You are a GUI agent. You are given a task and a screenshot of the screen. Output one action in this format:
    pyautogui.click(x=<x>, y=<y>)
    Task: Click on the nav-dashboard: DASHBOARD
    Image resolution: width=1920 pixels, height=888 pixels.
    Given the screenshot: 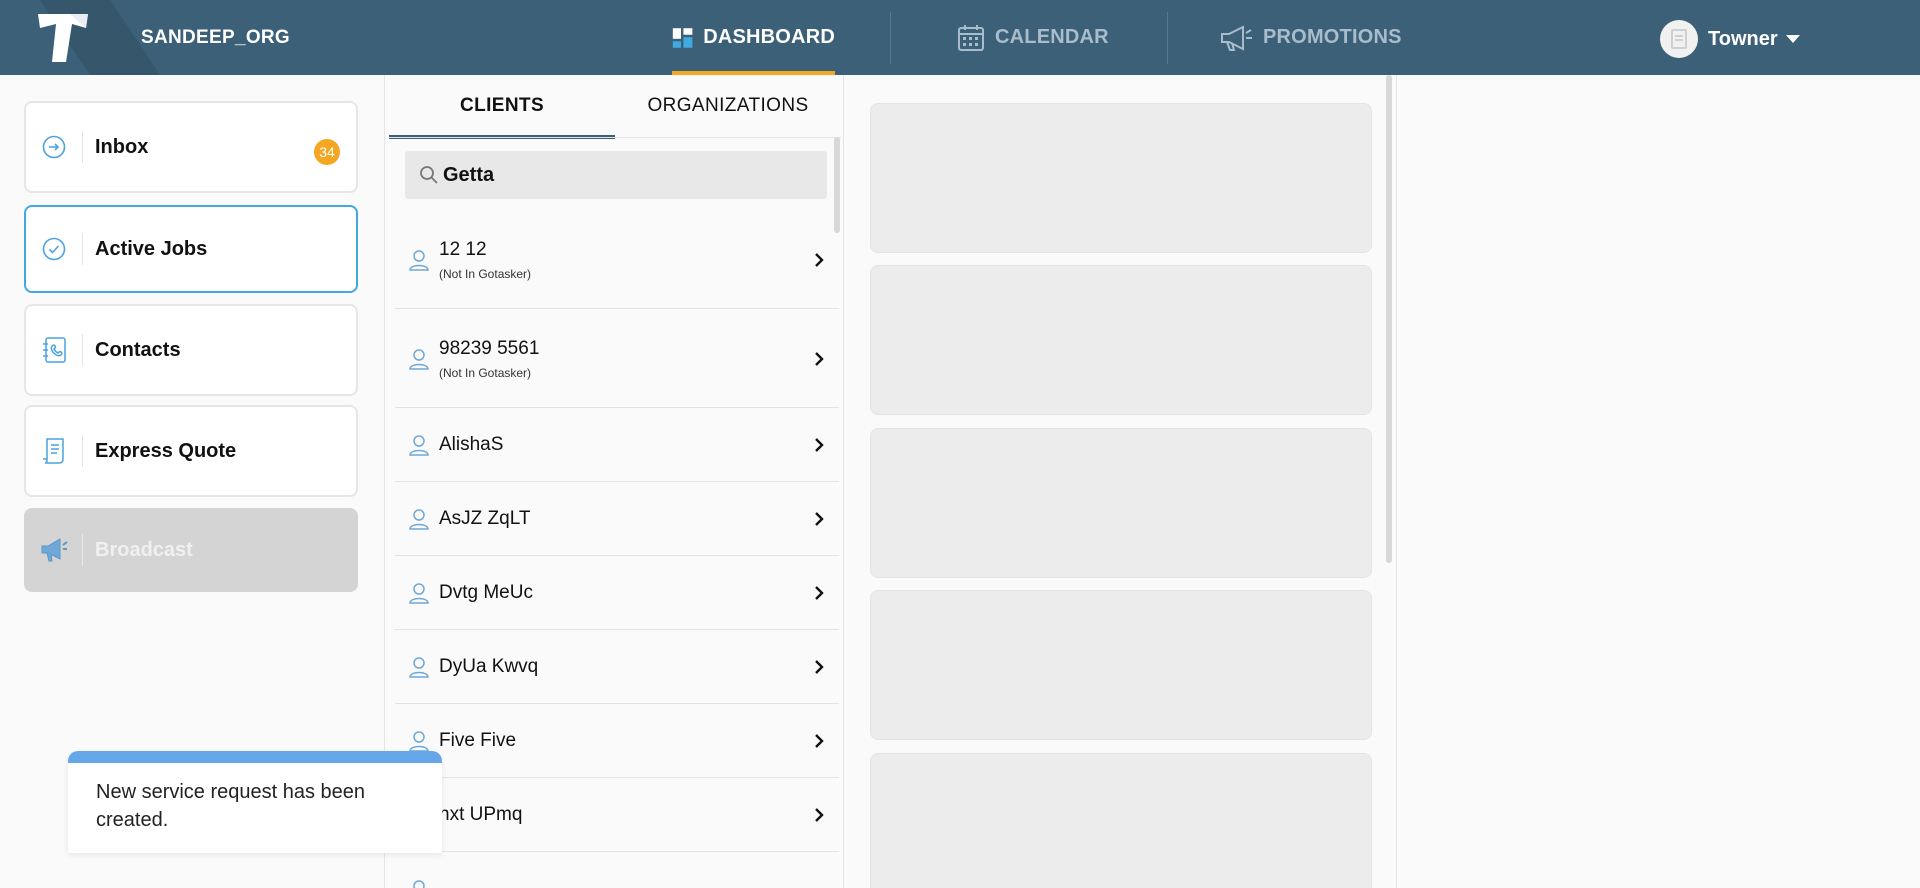 What is the action you would take?
    pyautogui.click(x=753, y=37)
    